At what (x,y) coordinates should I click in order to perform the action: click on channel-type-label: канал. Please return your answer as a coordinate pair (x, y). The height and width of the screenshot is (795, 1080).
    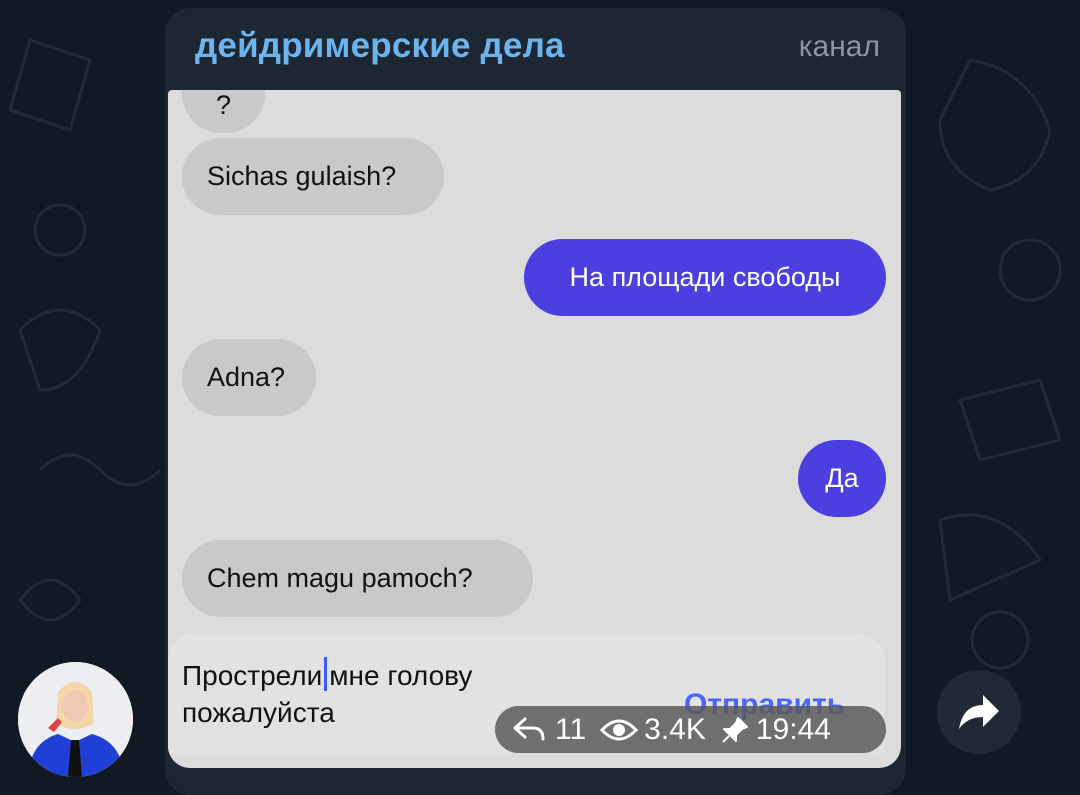
    Looking at the image, I should click on (839, 46).